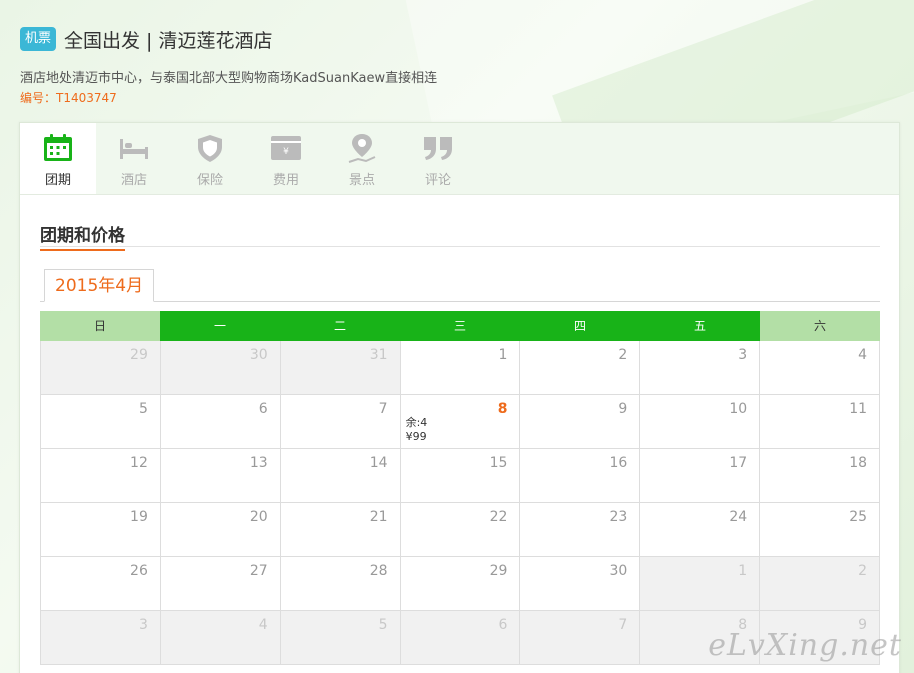 The height and width of the screenshot is (673, 914). I want to click on calendar-day: 22, so click(460, 530).